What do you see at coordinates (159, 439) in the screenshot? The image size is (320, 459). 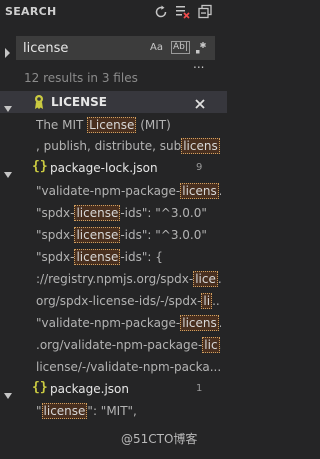 I see `watermark: @51CTO博客` at bounding box center [159, 439].